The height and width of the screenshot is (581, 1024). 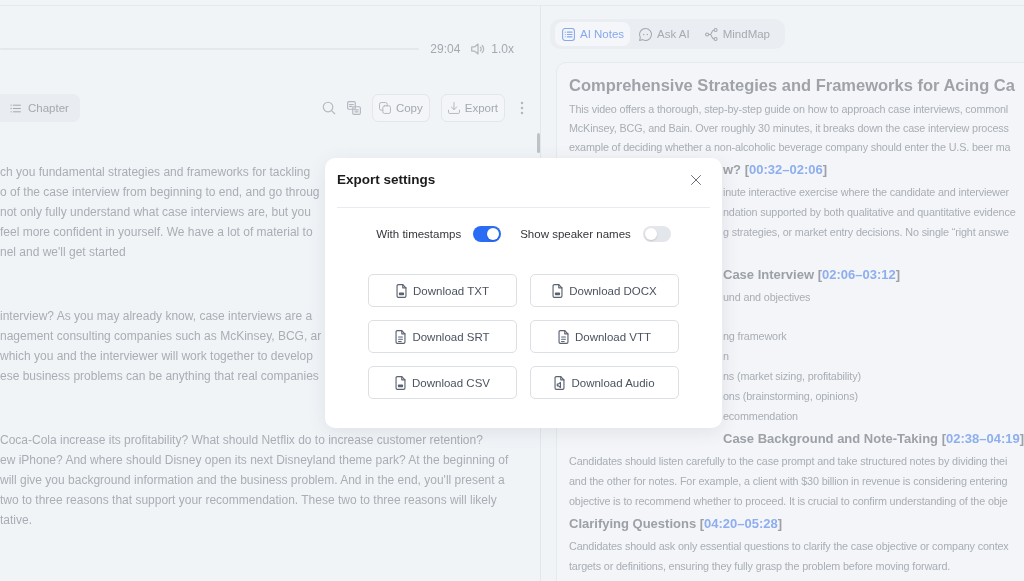 I want to click on copy-button: Copy, so click(x=400, y=108).